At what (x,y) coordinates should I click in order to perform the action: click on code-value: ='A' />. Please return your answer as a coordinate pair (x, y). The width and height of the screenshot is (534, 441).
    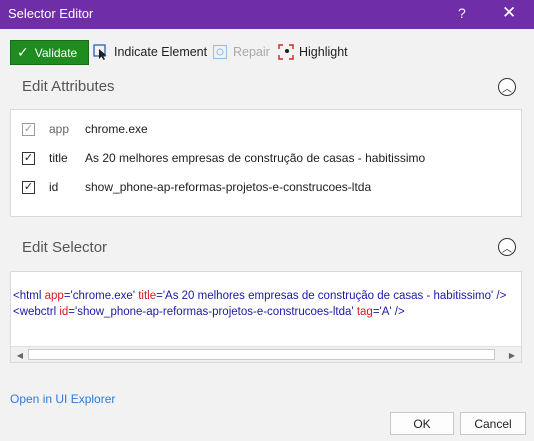
    Looking at the image, I should click on (388, 312).